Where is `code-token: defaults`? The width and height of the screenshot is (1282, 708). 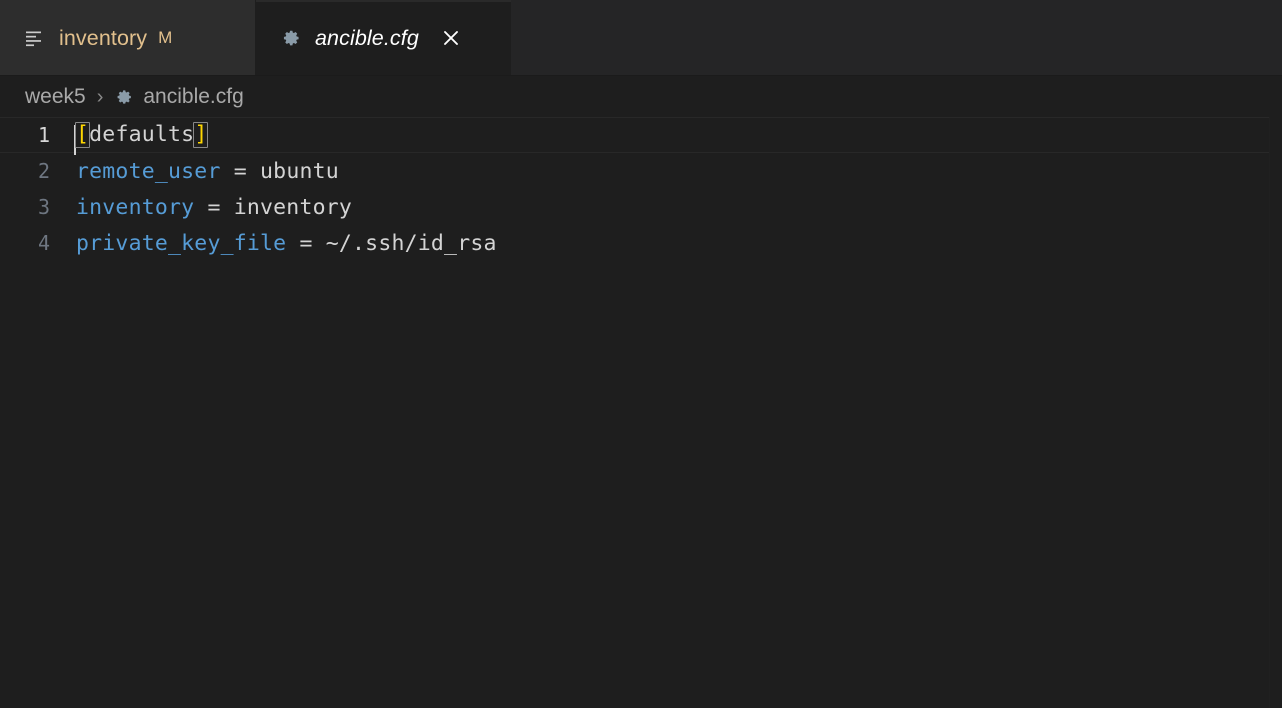 code-token: defaults is located at coordinates (142, 134).